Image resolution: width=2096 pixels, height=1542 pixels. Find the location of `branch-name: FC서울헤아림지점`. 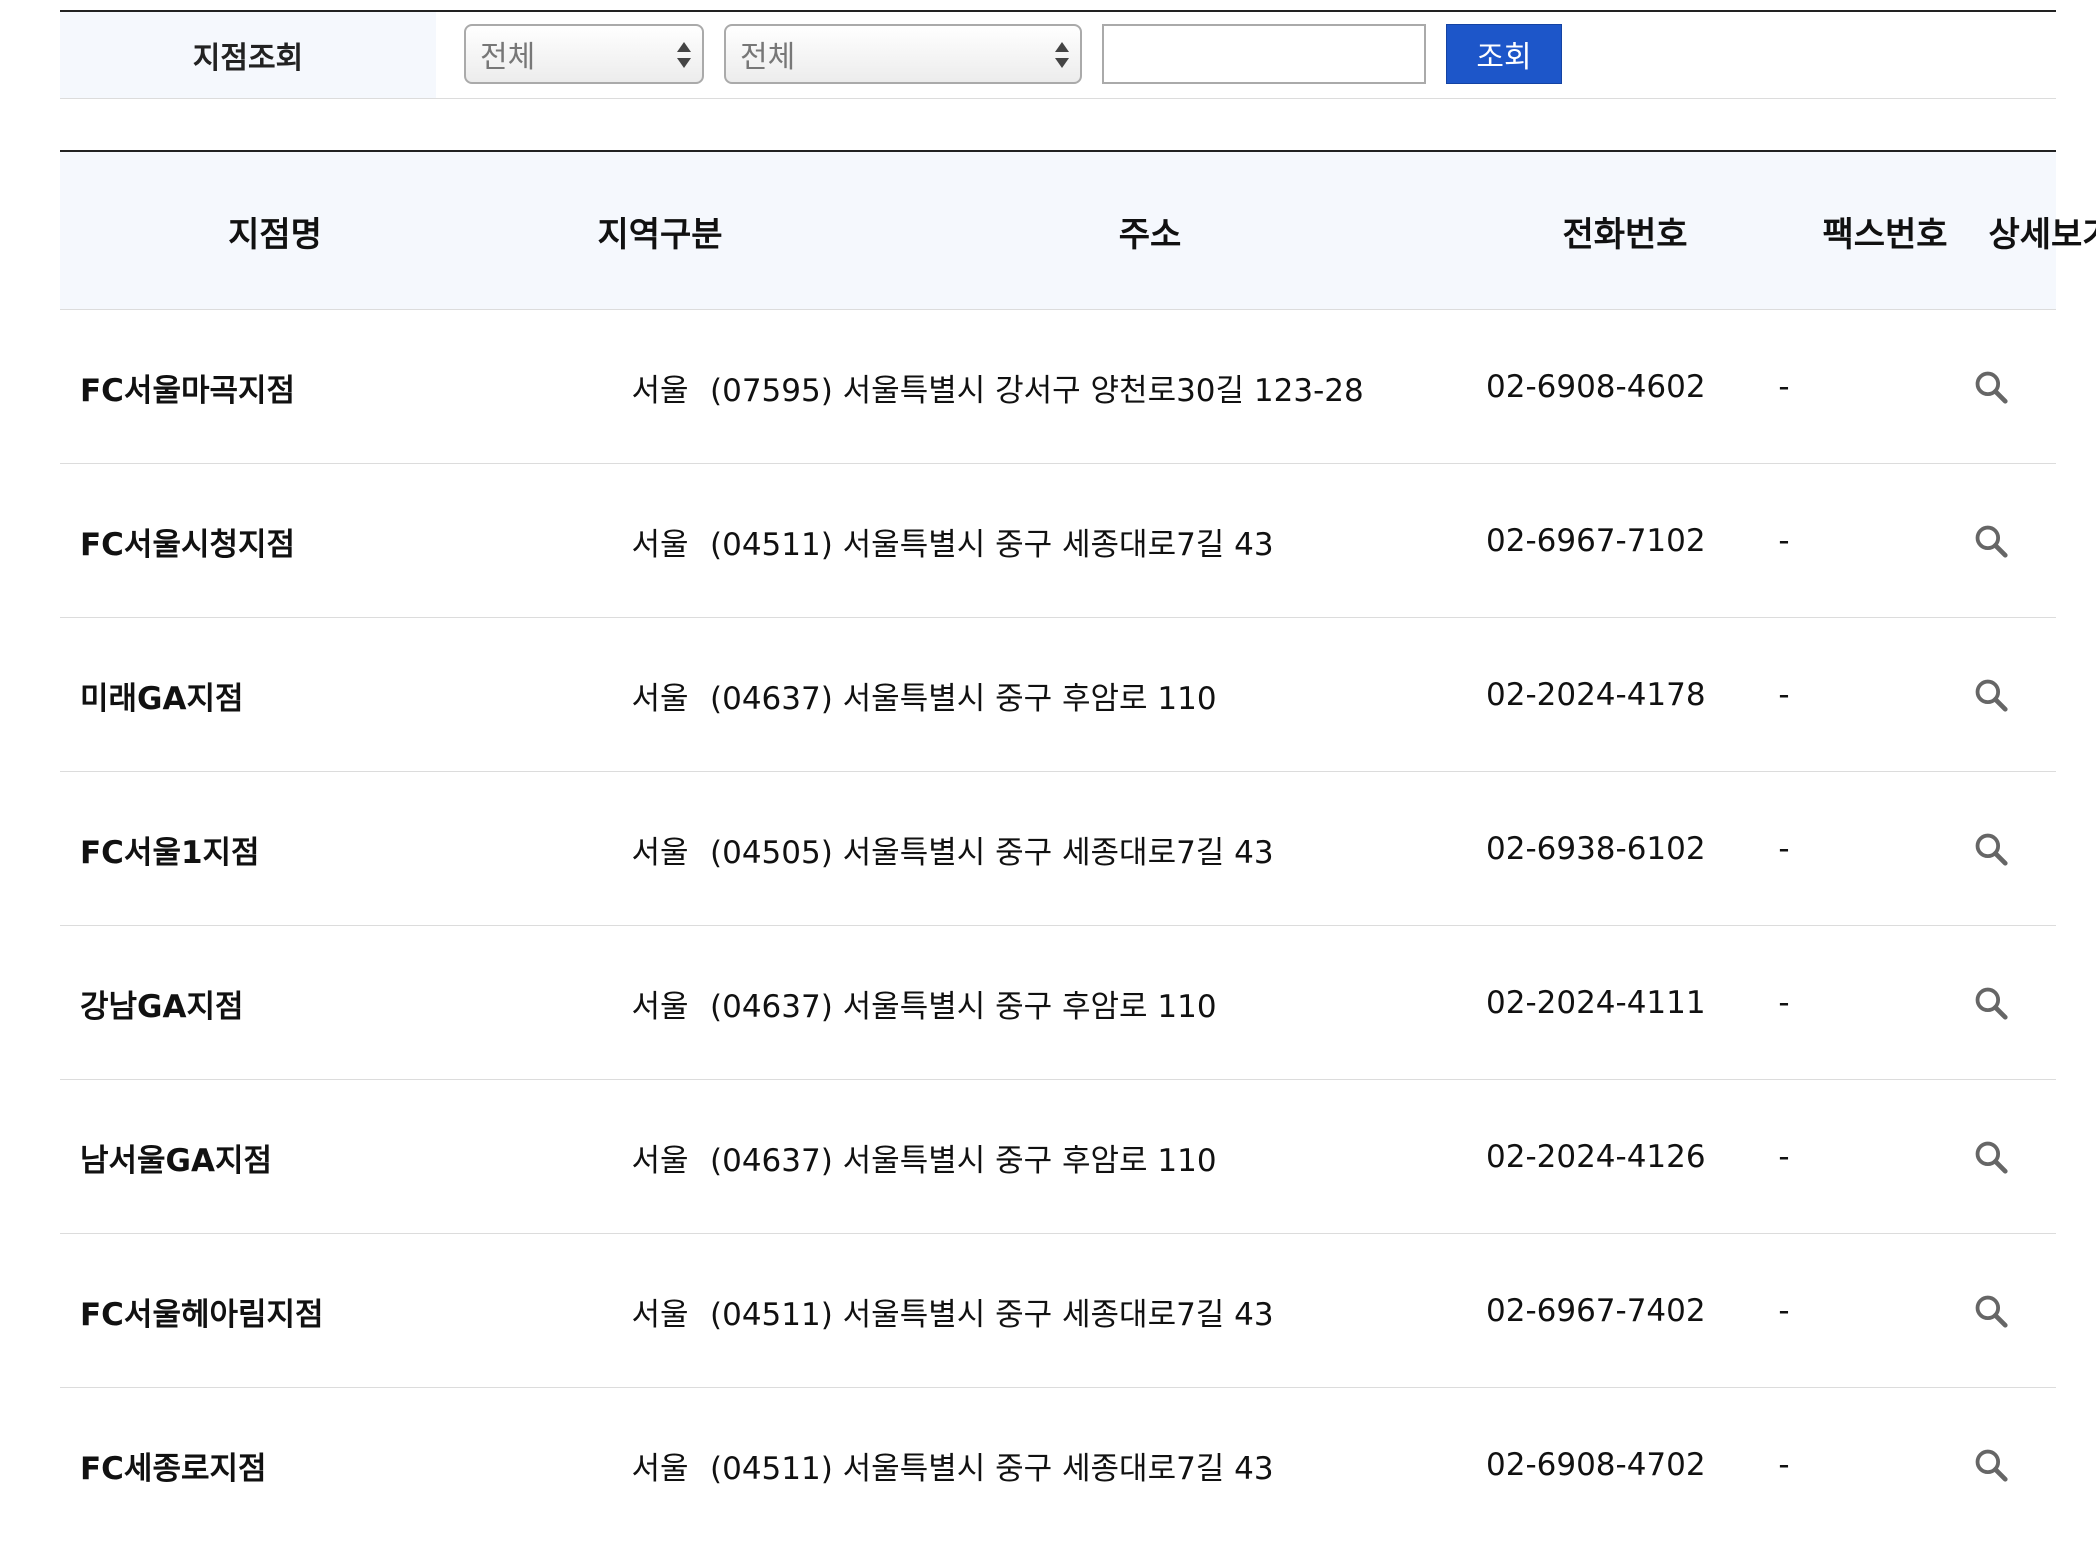

branch-name: FC서울헤아림지점 is located at coordinates (202, 1314).